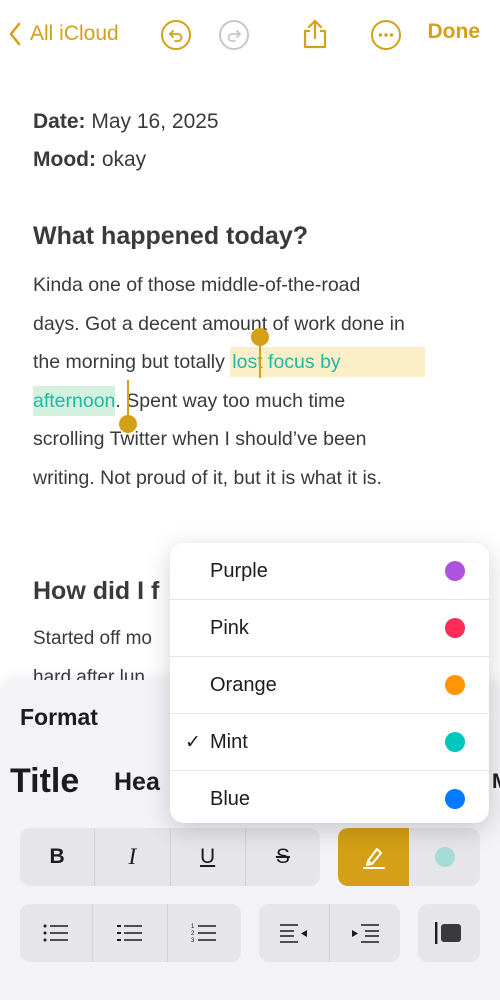 This screenshot has width=500, height=1000. What do you see at coordinates (193, 742) in the screenshot?
I see `checkmark-icon: ✓` at bounding box center [193, 742].